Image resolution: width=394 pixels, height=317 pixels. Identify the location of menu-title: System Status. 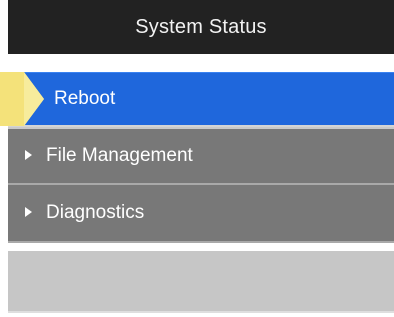
(201, 26).